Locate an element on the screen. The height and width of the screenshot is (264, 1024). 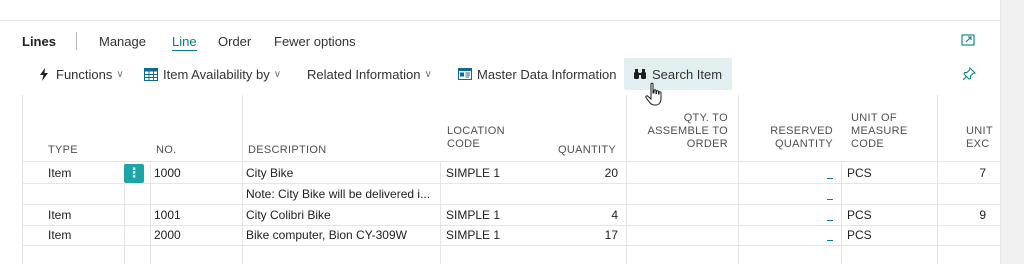
search-item-label: Search Item is located at coordinates (687, 74).